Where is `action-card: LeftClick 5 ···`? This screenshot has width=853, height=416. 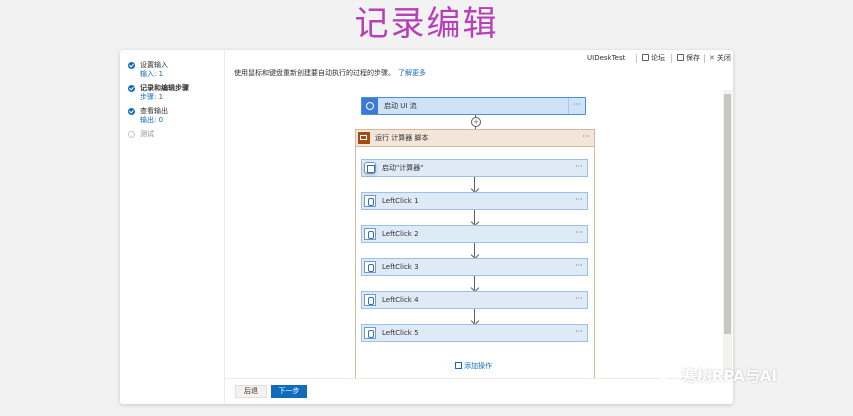 action-card: LeftClick 5 ··· is located at coordinates (474, 333).